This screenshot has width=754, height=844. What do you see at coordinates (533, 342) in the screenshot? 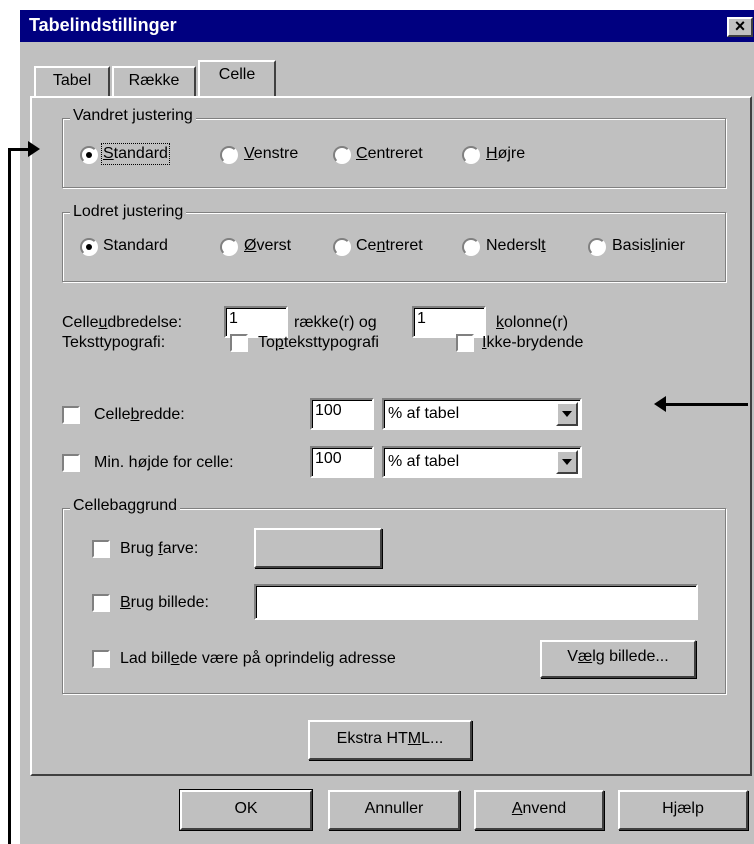
I see `nowrap-label: Ikke-brydende` at bounding box center [533, 342].